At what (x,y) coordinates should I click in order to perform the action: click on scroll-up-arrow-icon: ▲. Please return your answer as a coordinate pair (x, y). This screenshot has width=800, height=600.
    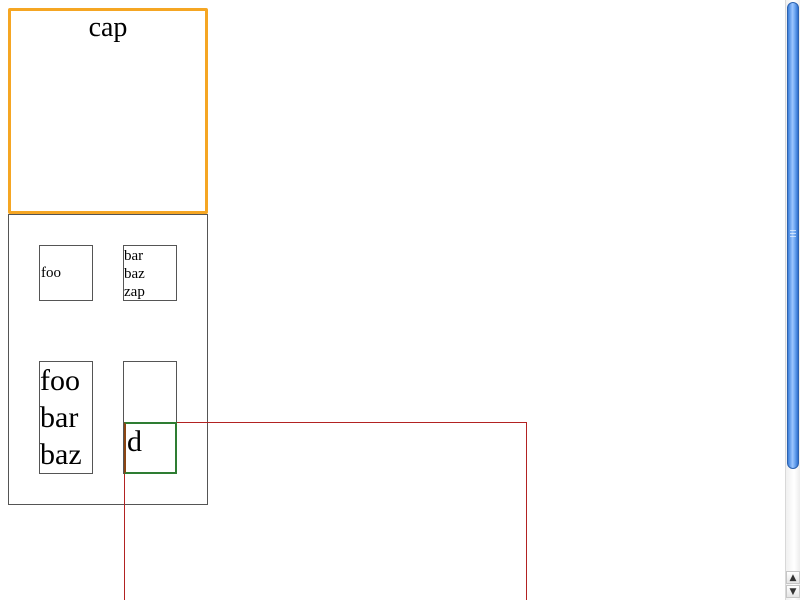
    Looking at the image, I should click on (793, 577).